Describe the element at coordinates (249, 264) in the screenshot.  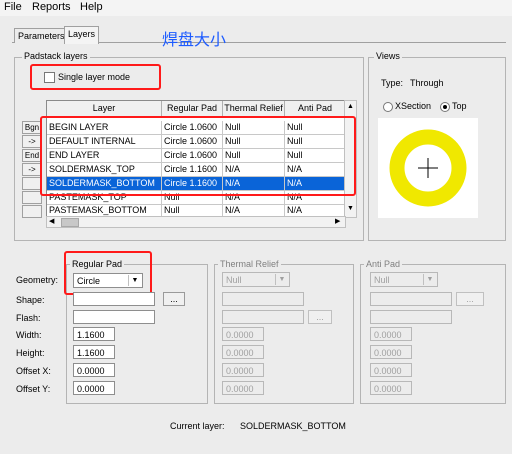
I see `thermal-relief-title: Thermal Relief` at that location.